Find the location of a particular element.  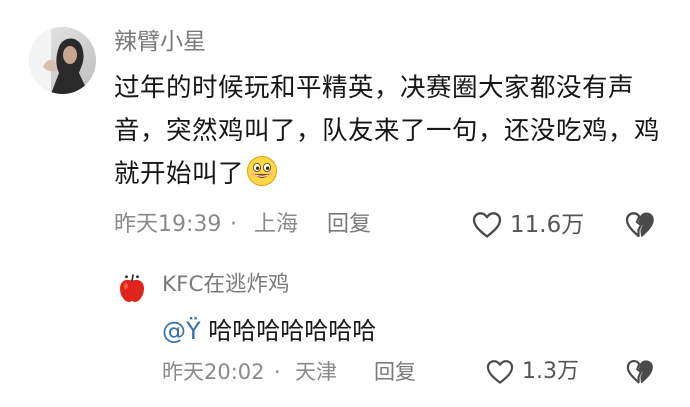

mention-link: @Ÿ is located at coordinates (181, 331).